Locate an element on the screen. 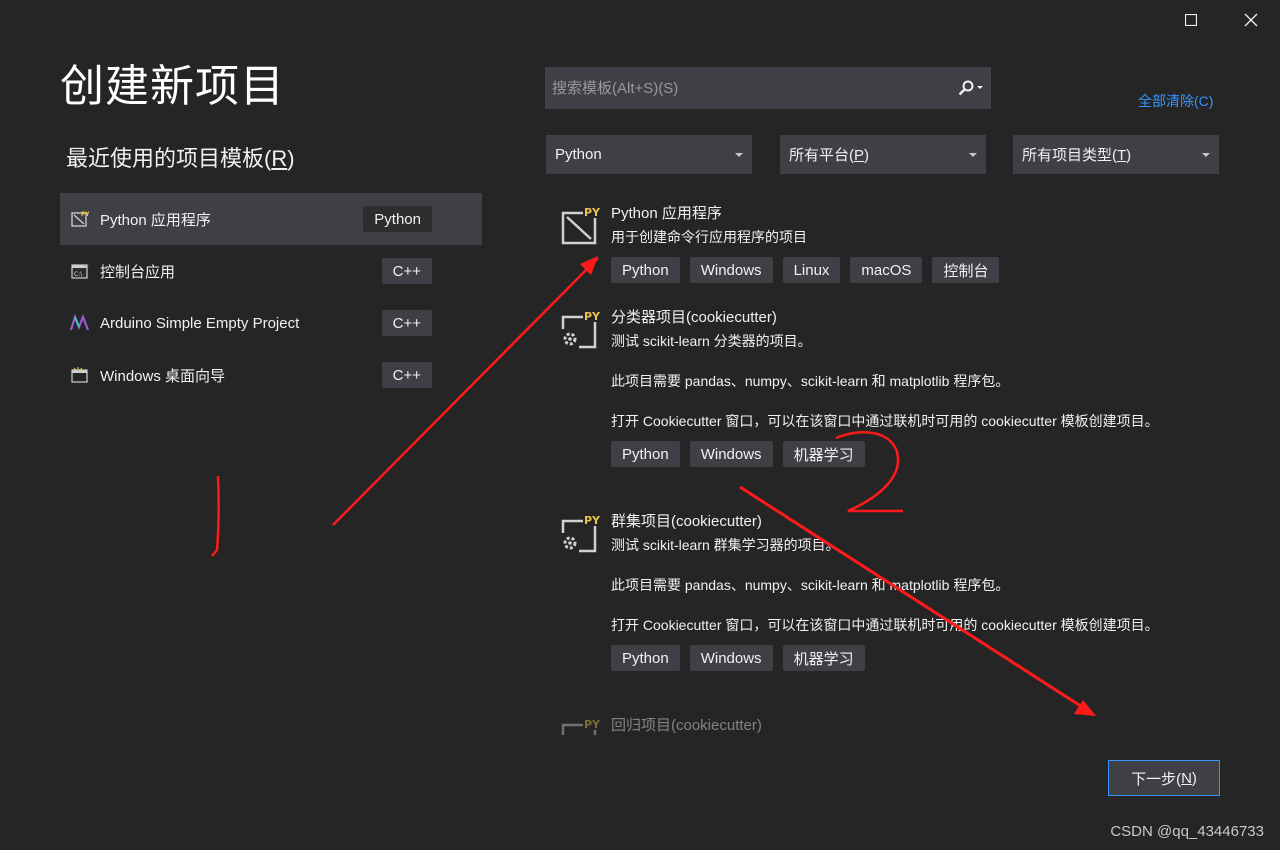 Image resolution: width=1280 pixels, height=850 pixels. next-text-end: ) is located at coordinates (1194, 778).